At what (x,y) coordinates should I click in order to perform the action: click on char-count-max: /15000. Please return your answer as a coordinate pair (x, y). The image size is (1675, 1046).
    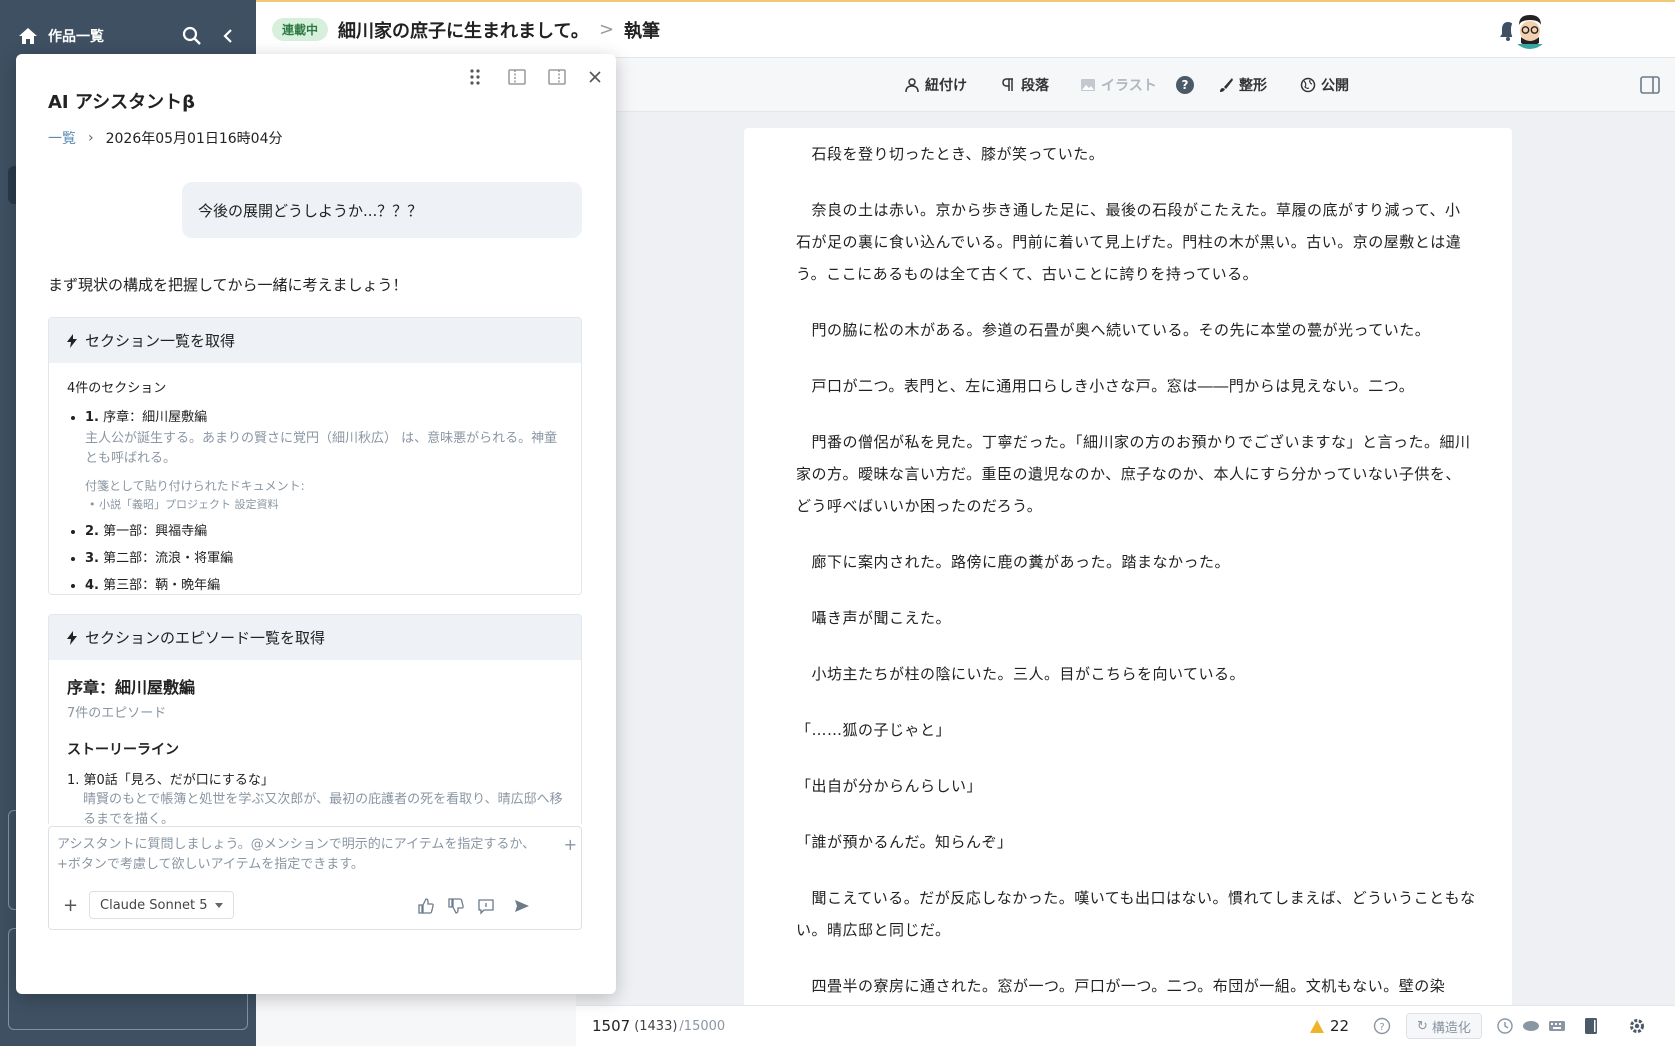
    Looking at the image, I should click on (702, 1026).